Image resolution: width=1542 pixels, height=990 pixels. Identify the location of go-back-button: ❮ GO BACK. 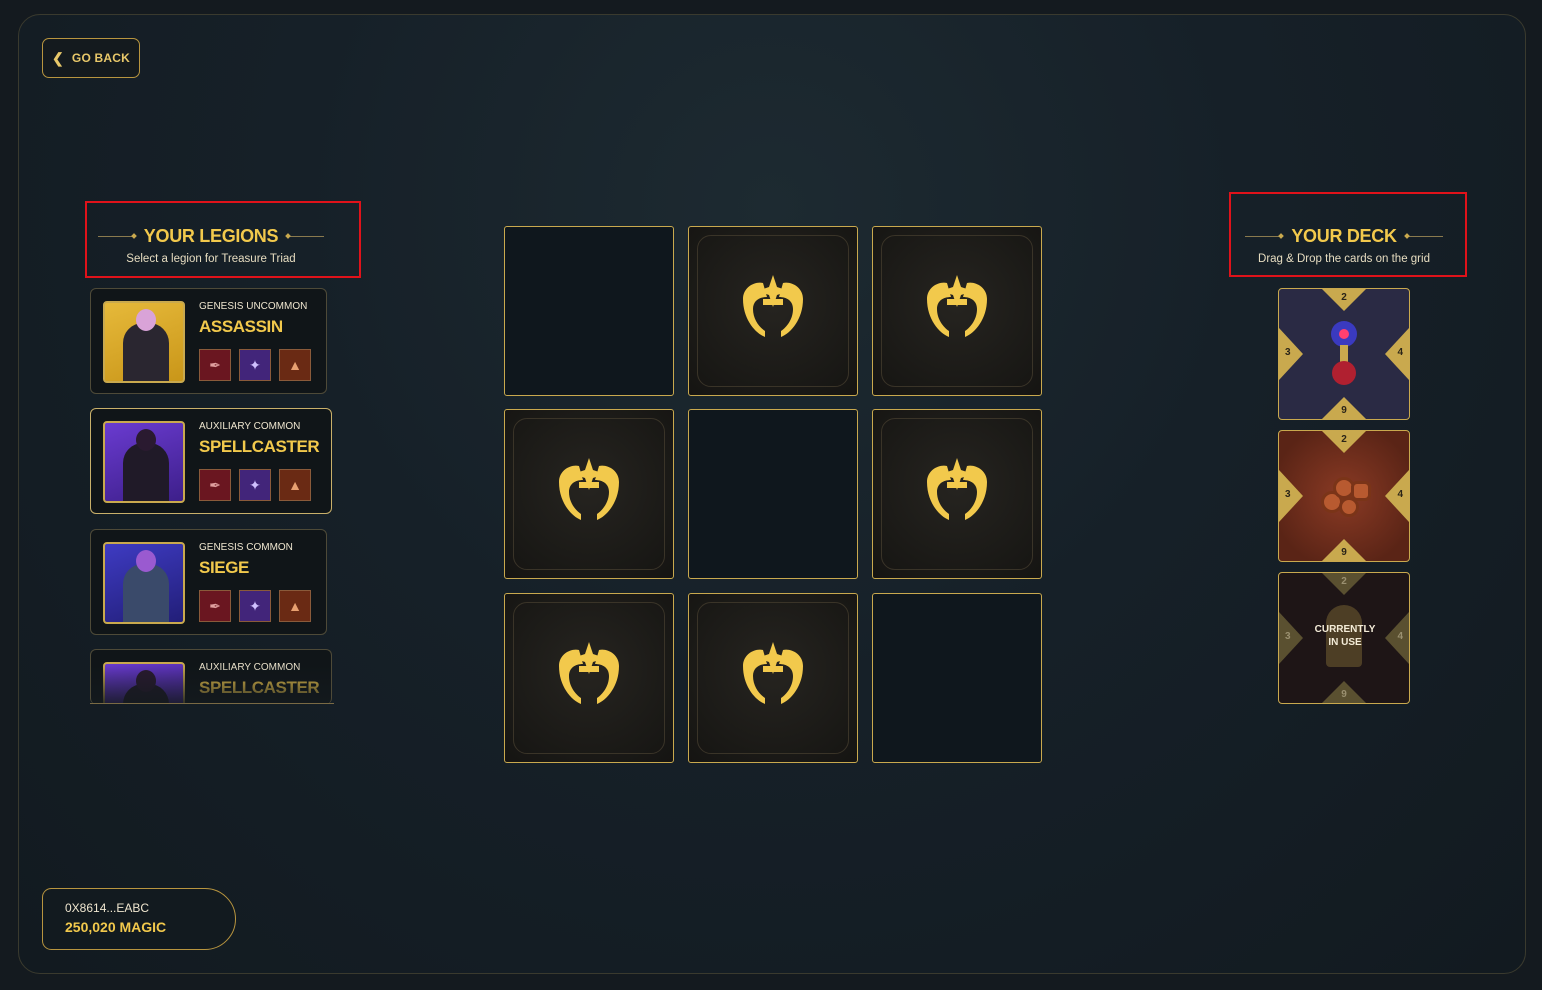
(91, 58).